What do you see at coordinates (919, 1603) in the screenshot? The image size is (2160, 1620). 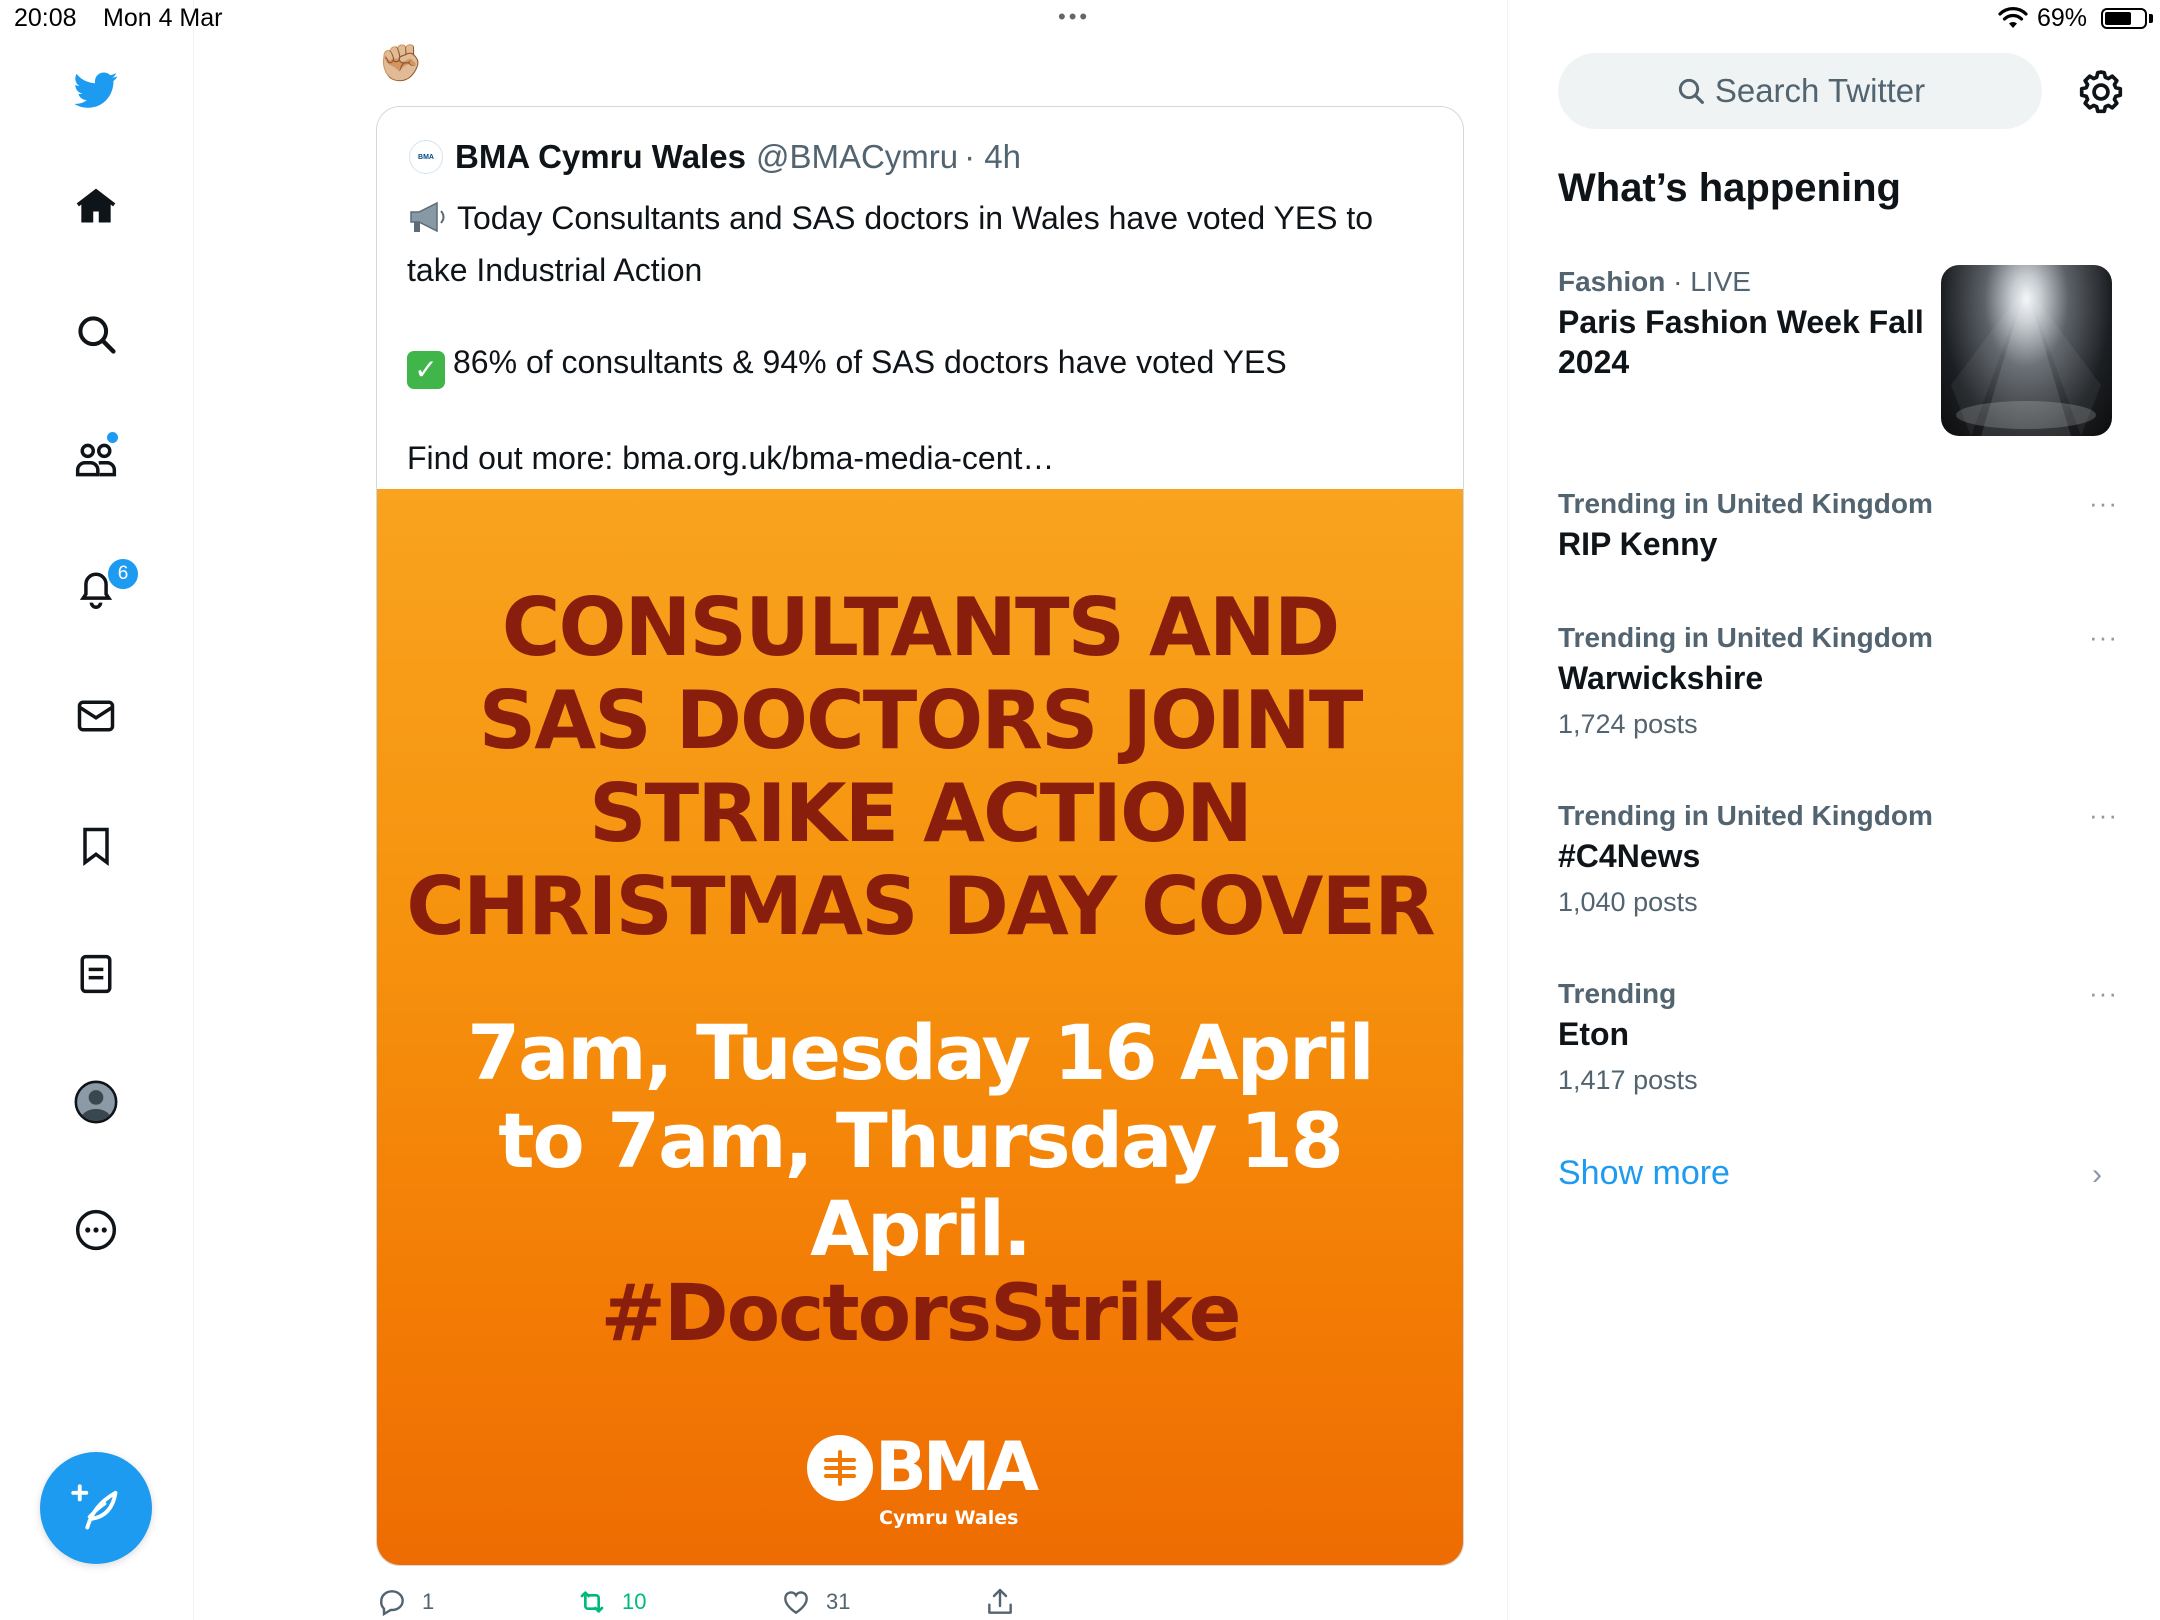 I see `tweet-actions: 1 10 31` at bounding box center [919, 1603].